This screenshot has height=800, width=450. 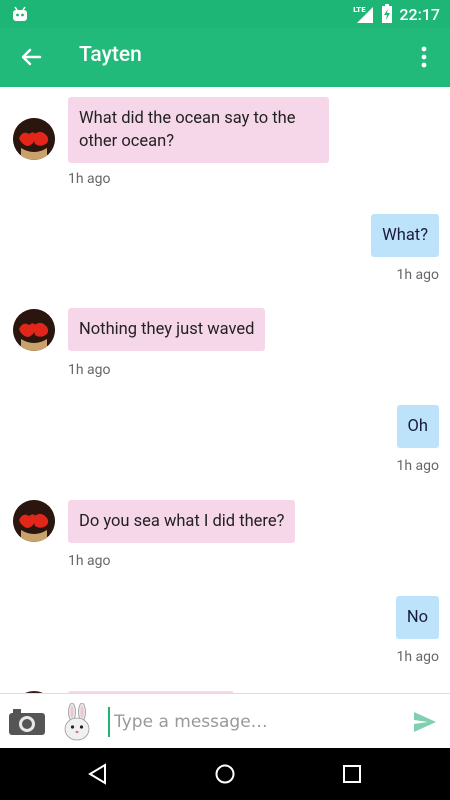 I want to click on nav-back-icon, so click(x=98, y=774).